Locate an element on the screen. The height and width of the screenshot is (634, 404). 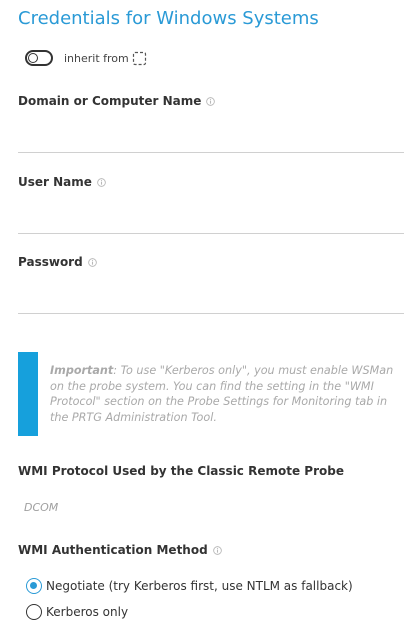
inherit-toggle is located at coordinates (39, 58).